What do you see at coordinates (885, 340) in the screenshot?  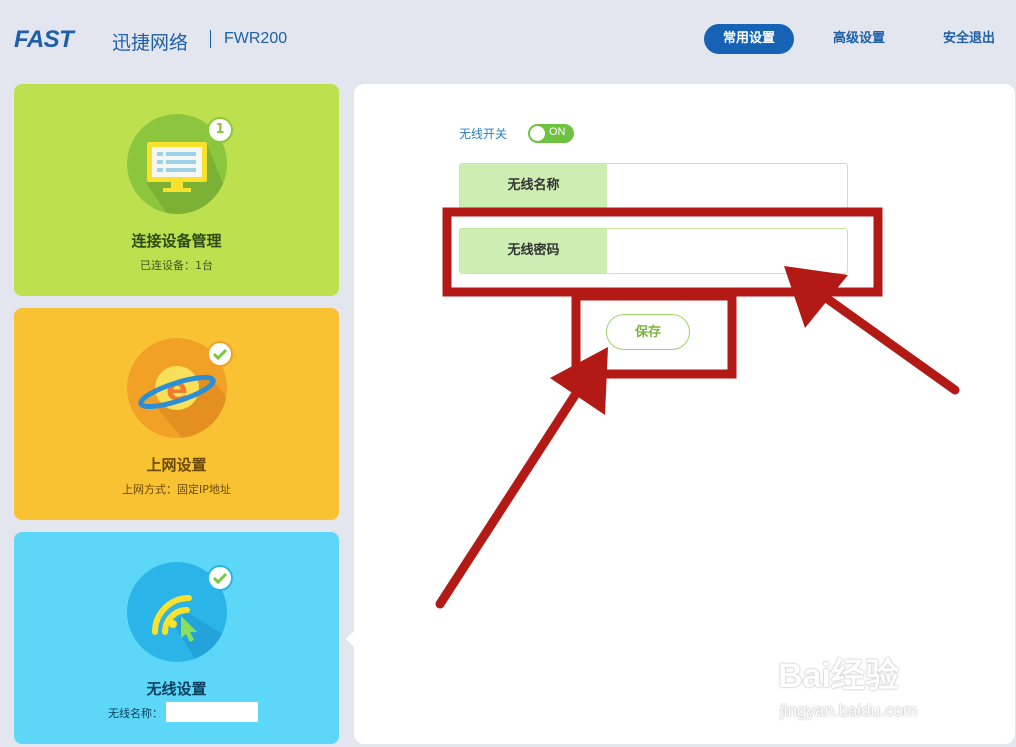 I see `arrow-line-password` at bounding box center [885, 340].